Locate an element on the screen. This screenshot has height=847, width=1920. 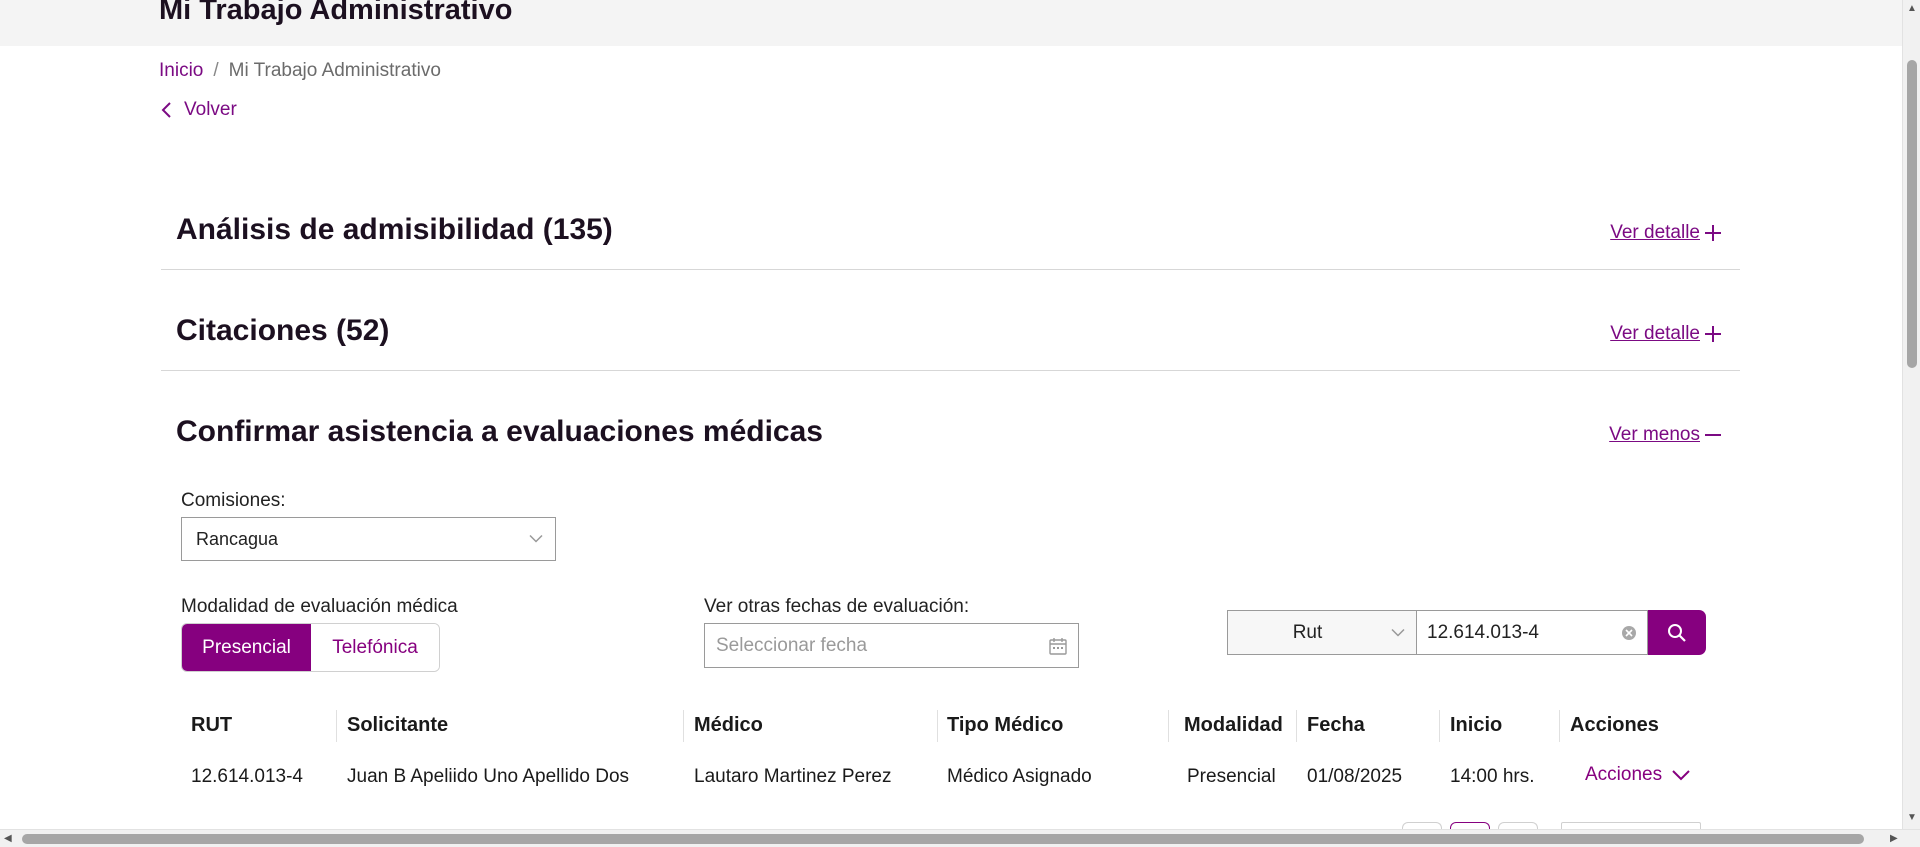
vertical-scrollbar: ▲ ▼ is located at coordinates (1911, 414).